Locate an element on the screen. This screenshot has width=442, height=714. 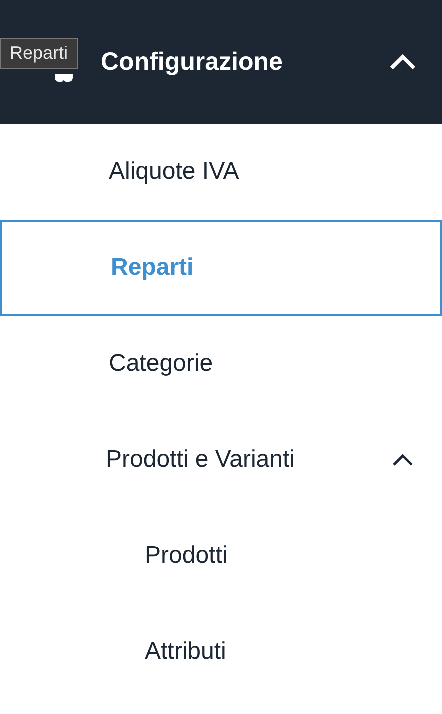
tooltip: Reparti is located at coordinates (39, 53).